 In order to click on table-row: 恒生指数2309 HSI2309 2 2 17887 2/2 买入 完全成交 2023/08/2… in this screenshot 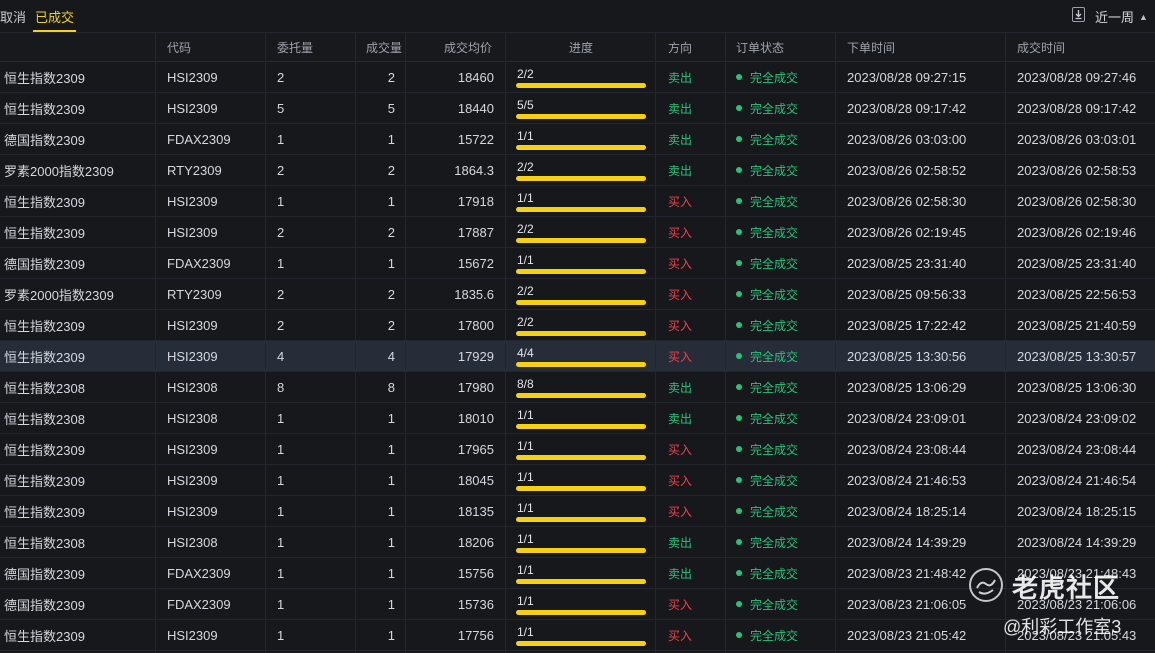, I will do `click(577, 232)`.